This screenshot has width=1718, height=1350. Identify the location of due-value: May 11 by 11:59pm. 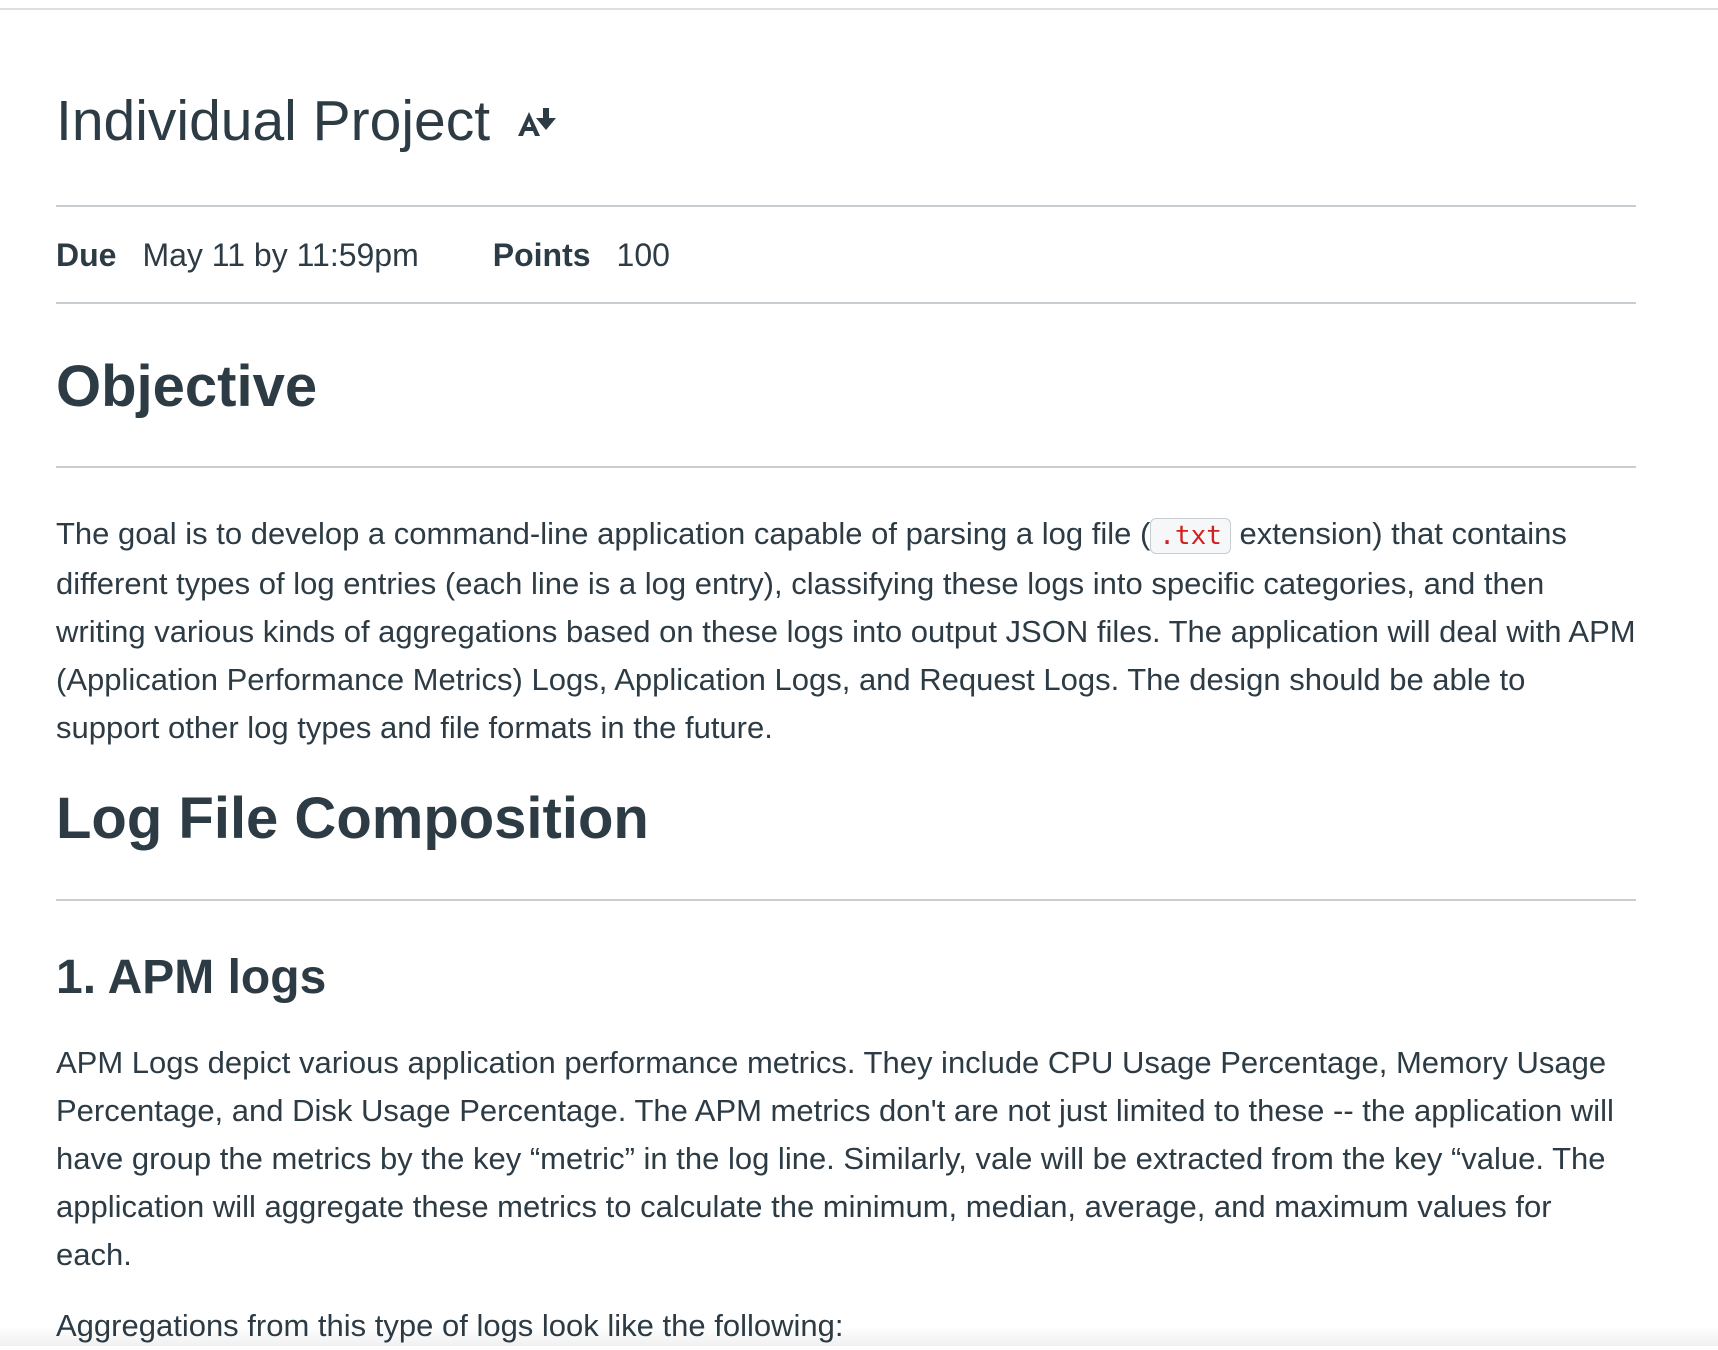
(280, 255).